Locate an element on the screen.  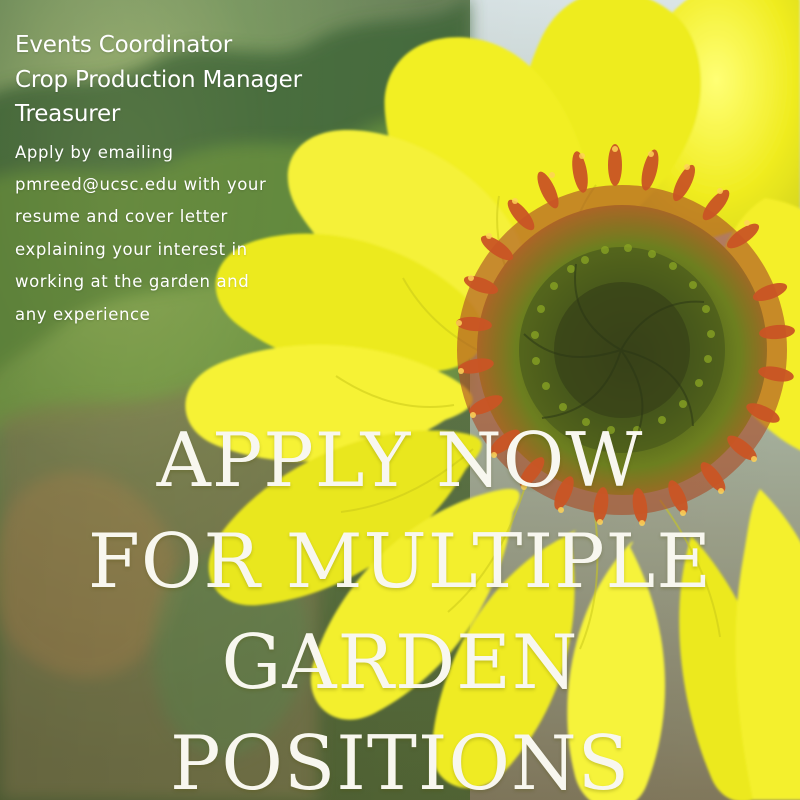
headline-garden: GARDEN is located at coordinates (400, 662).